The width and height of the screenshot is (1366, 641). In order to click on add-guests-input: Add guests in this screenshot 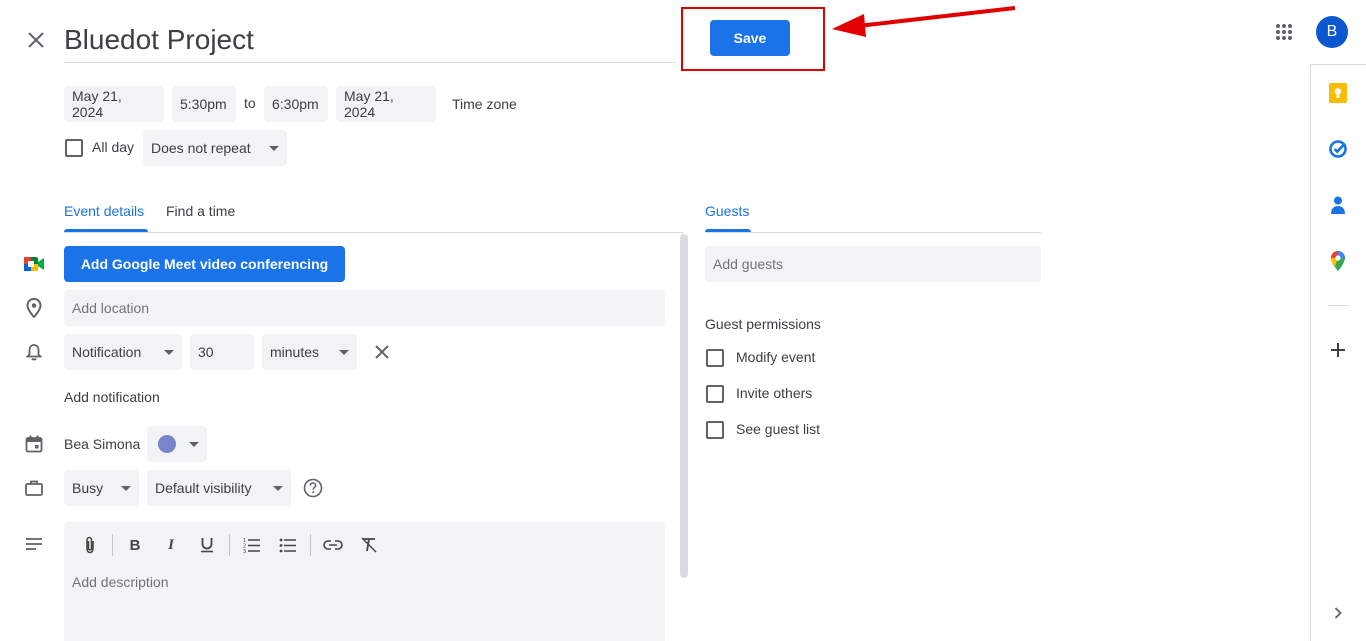, I will do `click(873, 264)`.